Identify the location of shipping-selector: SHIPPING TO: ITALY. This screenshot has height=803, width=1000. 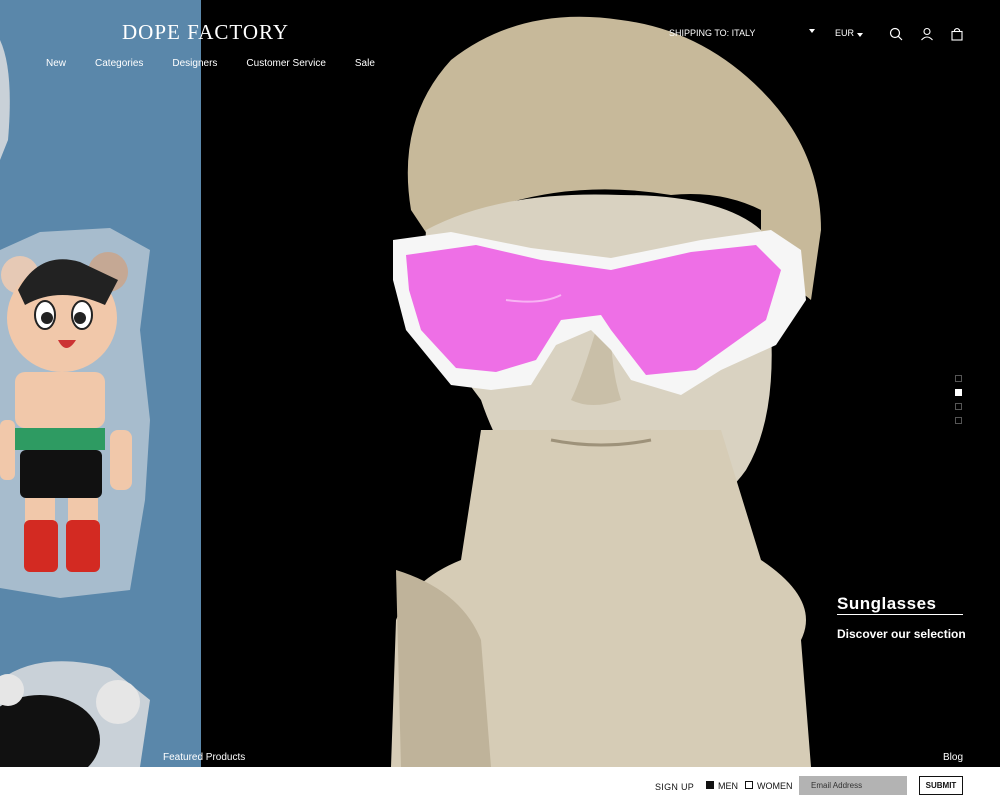
(712, 33).